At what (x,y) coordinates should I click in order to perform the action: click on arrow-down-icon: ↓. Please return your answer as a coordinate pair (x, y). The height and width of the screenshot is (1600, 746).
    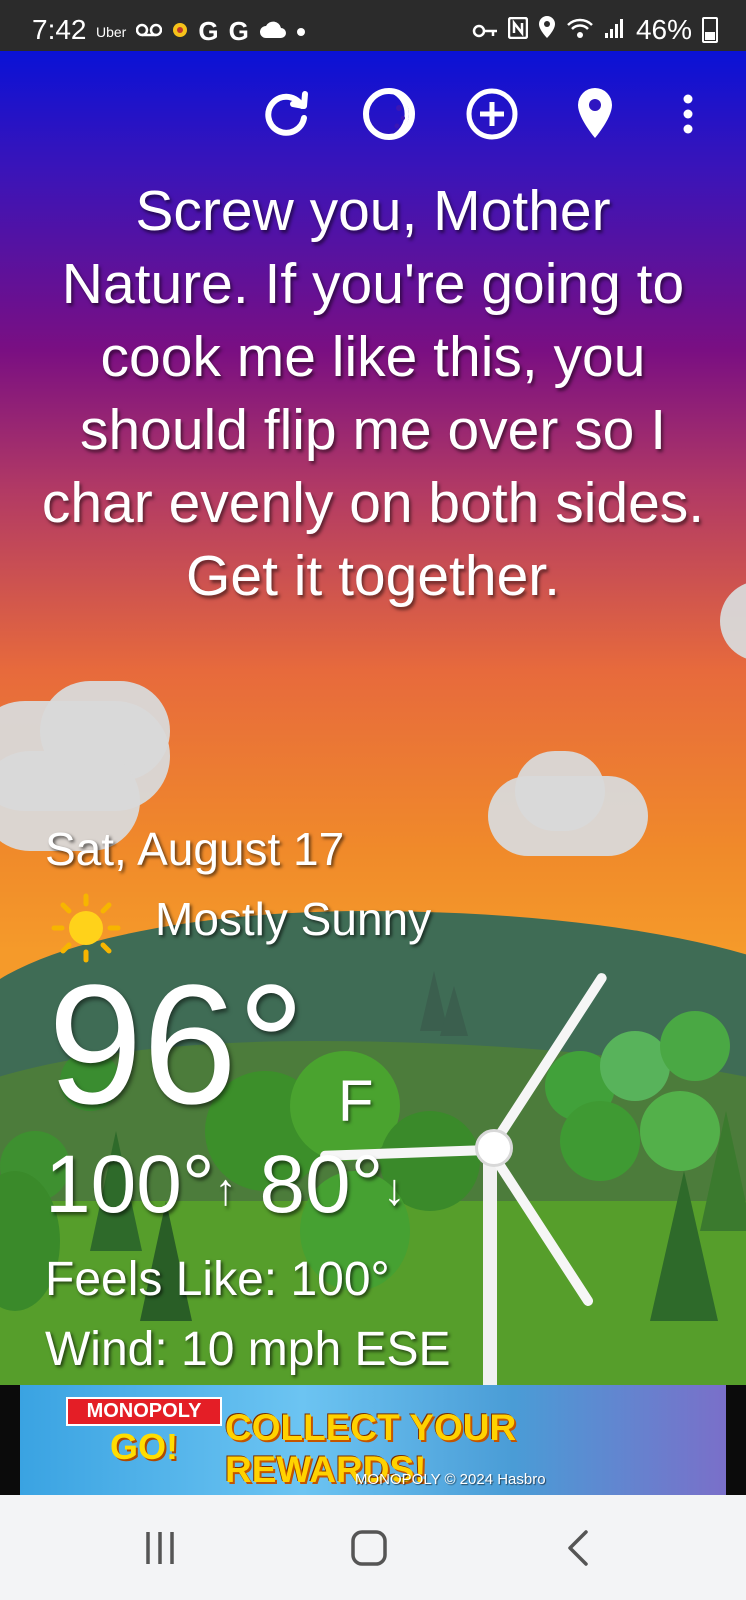
    Looking at the image, I should click on (394, 1190).